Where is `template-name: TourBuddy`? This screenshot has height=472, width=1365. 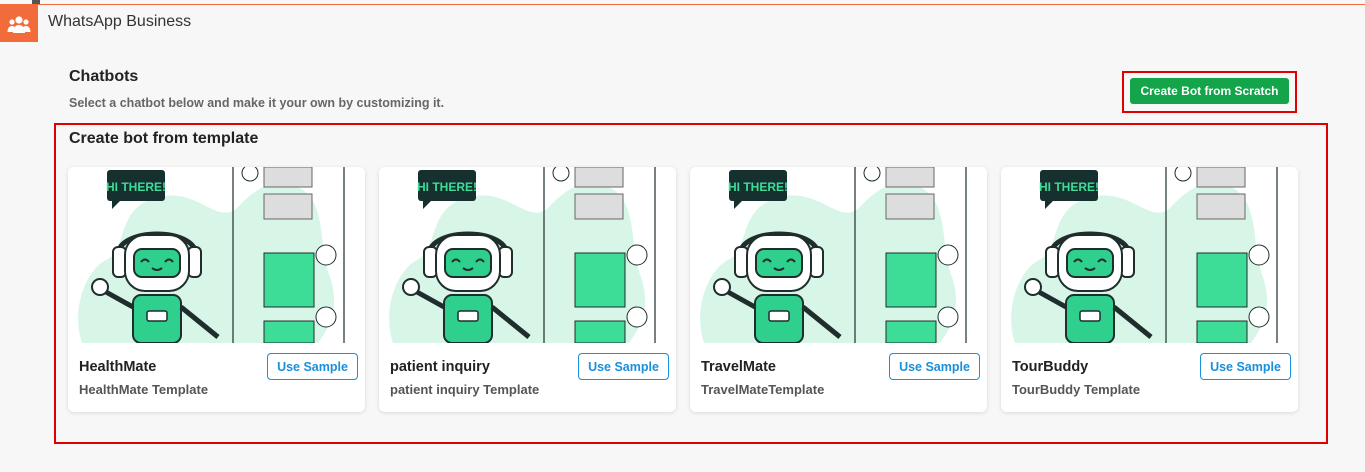 template-name: TourBuddy is located at coordinates (1050, 367).